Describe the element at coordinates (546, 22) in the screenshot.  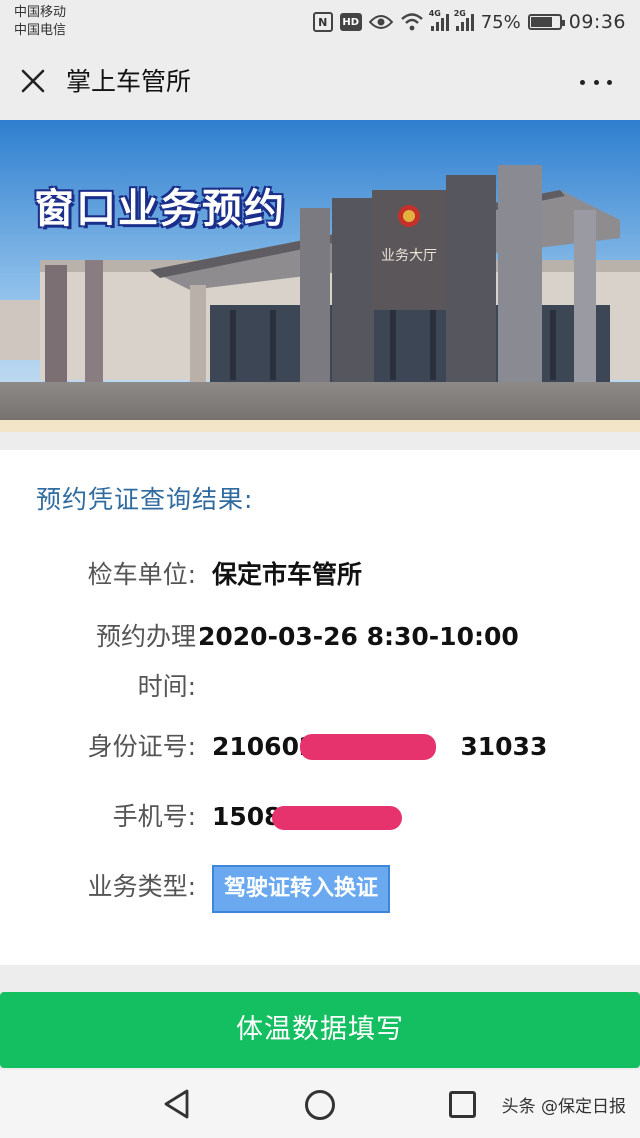
I see `battery-icon` at that location.